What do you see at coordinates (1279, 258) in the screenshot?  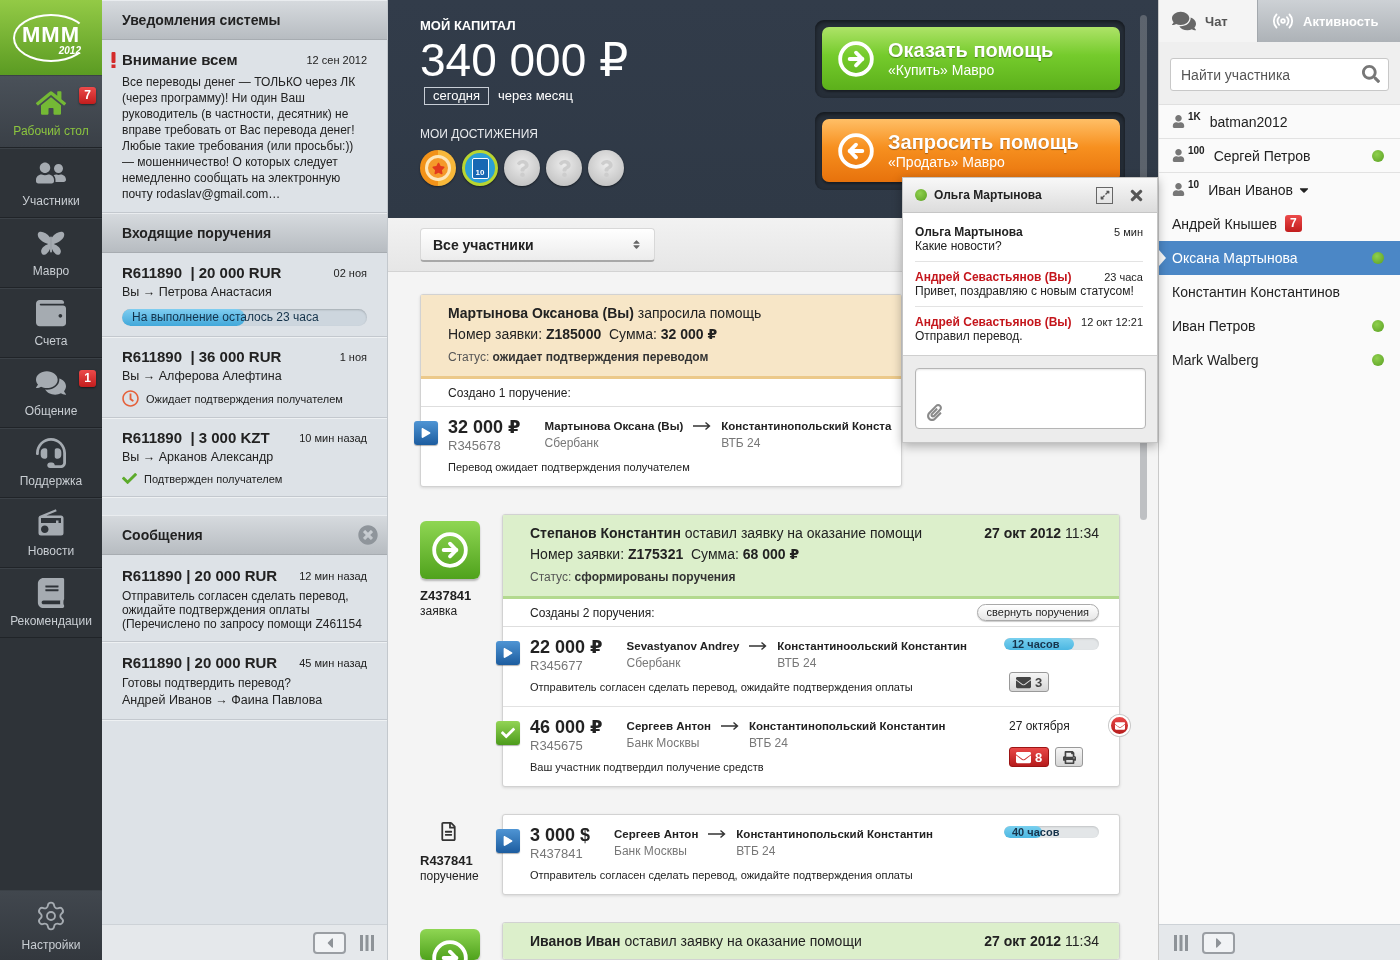 I see `user-item: Оксана Мартынова` at bounding box center [1279, 258].